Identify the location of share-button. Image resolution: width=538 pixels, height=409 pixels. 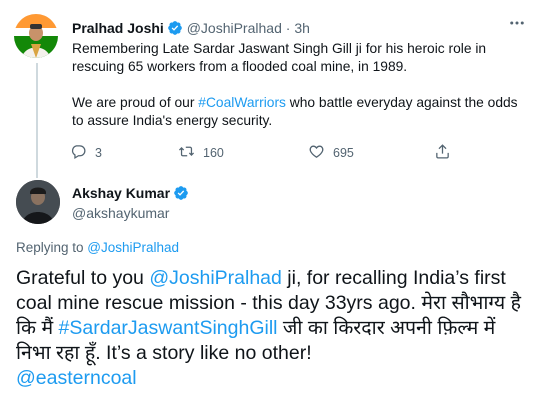
(446, 153).